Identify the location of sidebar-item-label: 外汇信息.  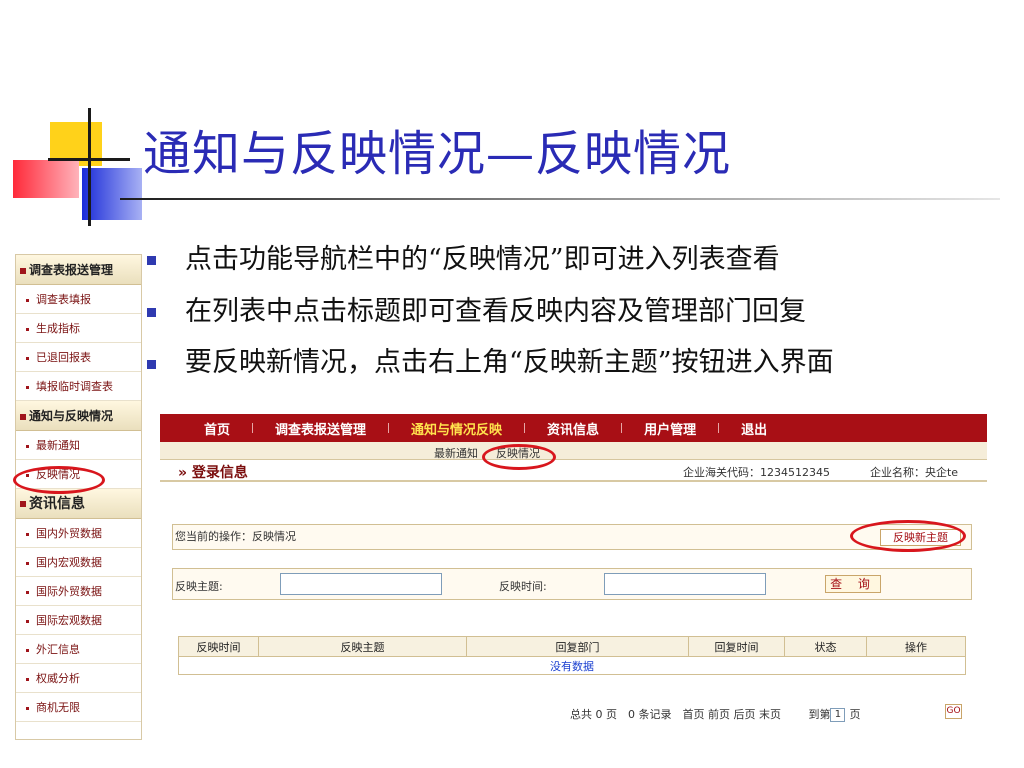
(58, 649).